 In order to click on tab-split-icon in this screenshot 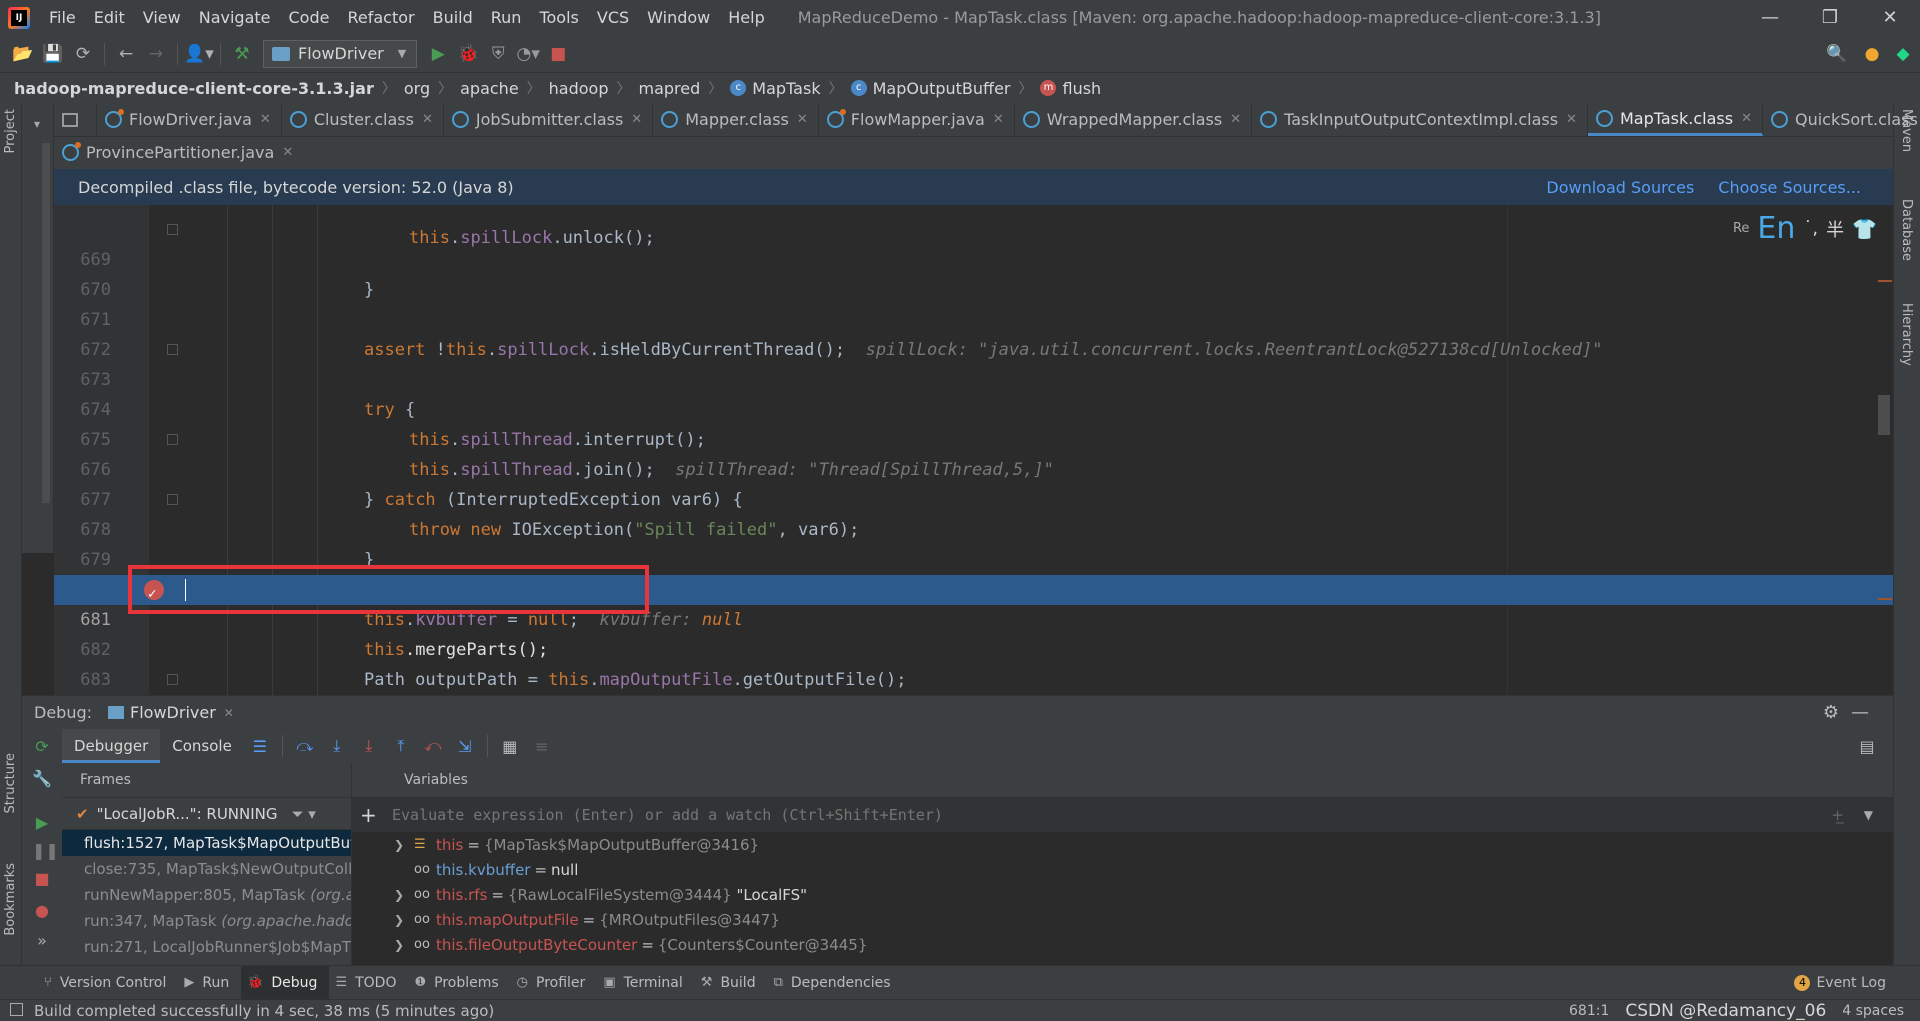, I will do `click(75, 119)`.